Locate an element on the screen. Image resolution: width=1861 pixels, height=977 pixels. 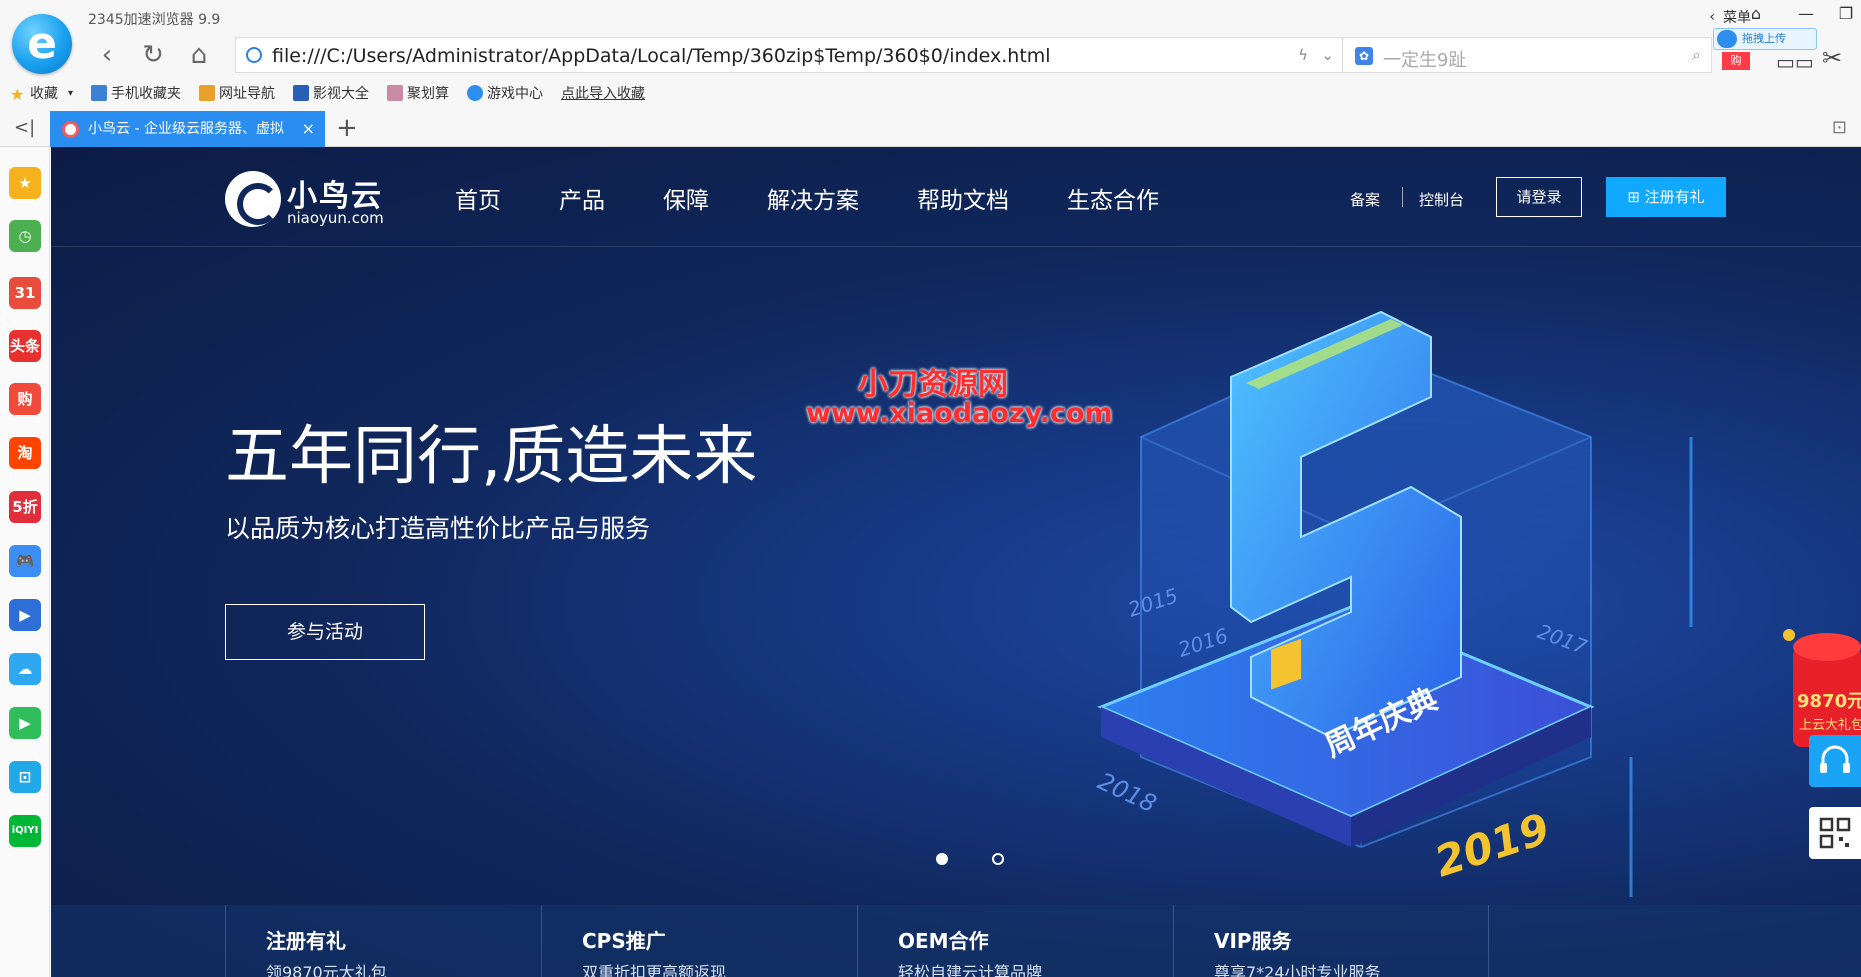
fav-item-games: 游戏中心 is located at coordinates (505, 93).